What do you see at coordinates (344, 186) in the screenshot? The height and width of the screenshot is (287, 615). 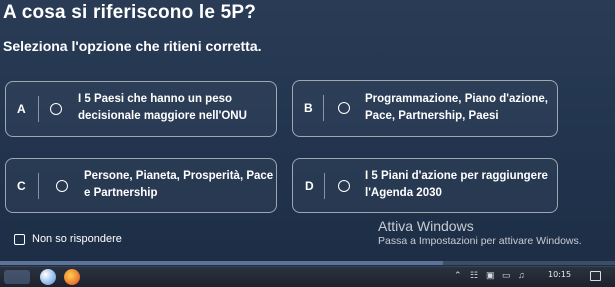 I see `radio-button-d` at bounding box center [344, 186].